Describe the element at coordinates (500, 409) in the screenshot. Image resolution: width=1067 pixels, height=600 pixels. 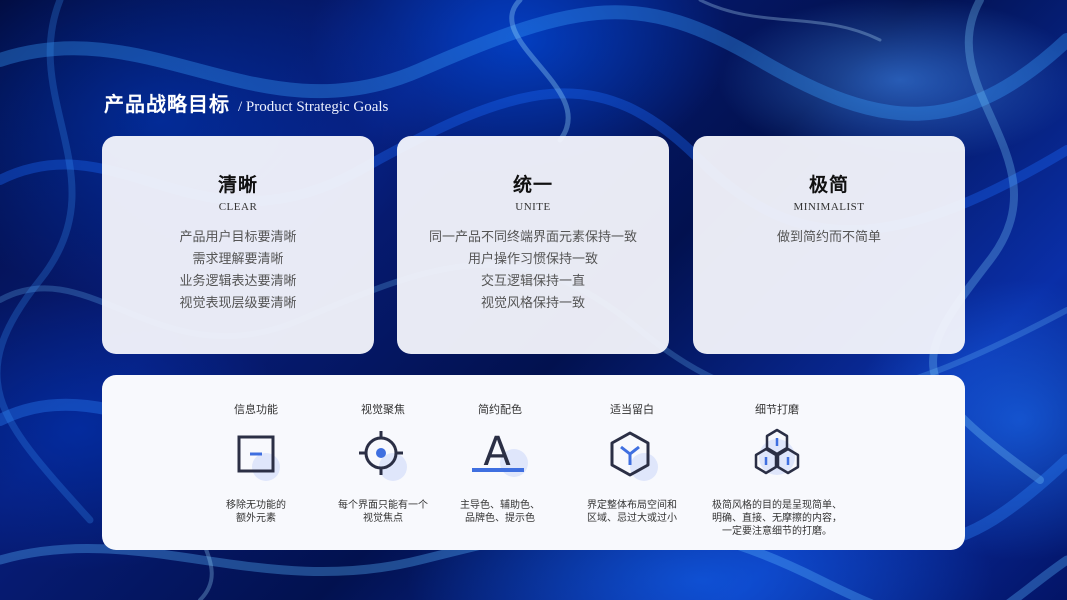
I see `feature-title: 简约配色` at that location.